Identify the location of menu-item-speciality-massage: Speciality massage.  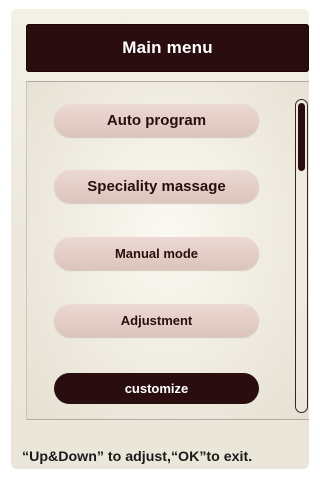
(156, 186).